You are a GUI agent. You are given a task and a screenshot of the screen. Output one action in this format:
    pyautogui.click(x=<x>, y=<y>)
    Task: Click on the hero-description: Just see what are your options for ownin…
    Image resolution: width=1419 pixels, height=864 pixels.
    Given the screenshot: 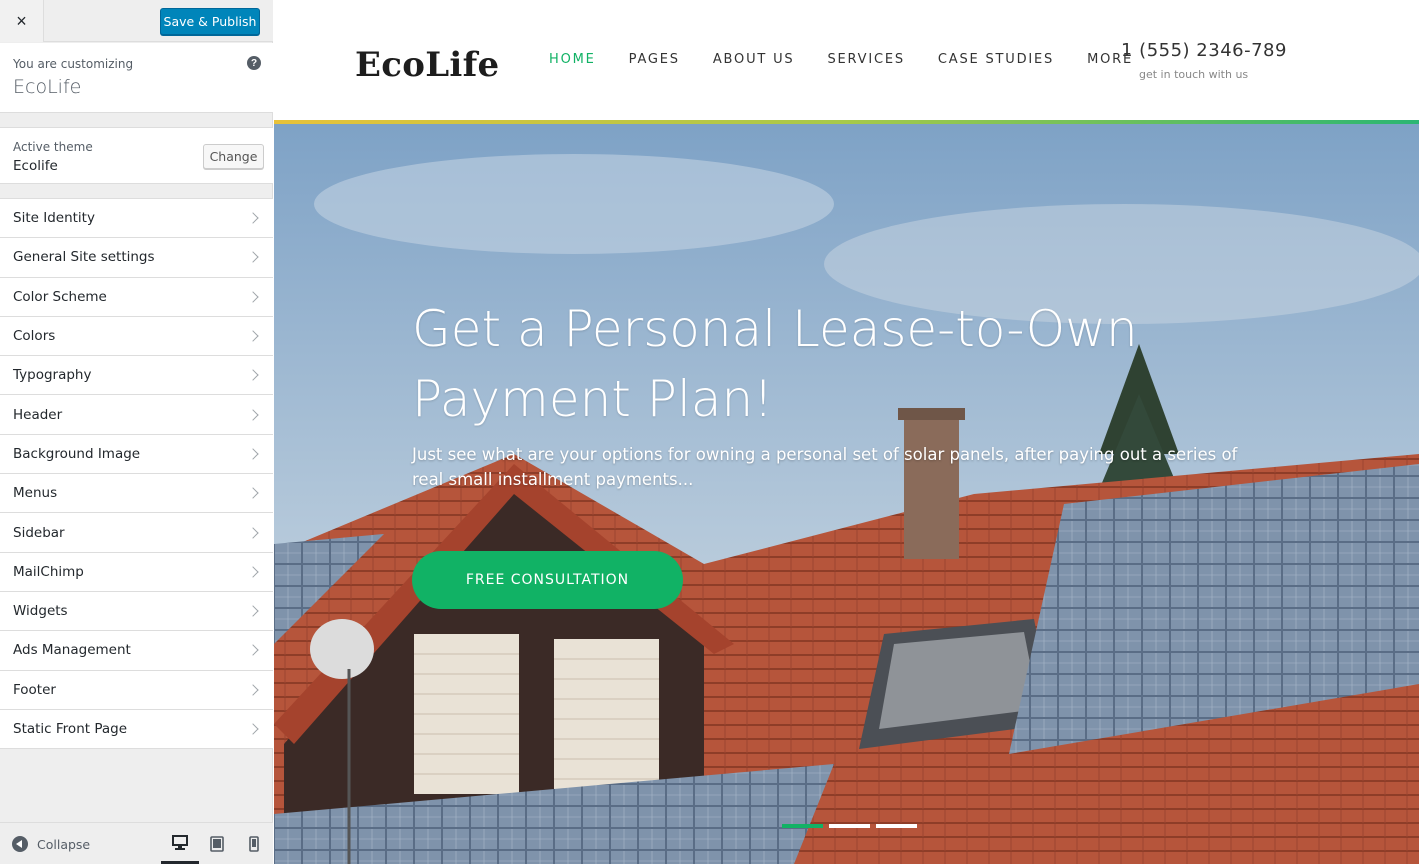 What is the action you would take?
    pyautogui.click(x=825, y=467)
    